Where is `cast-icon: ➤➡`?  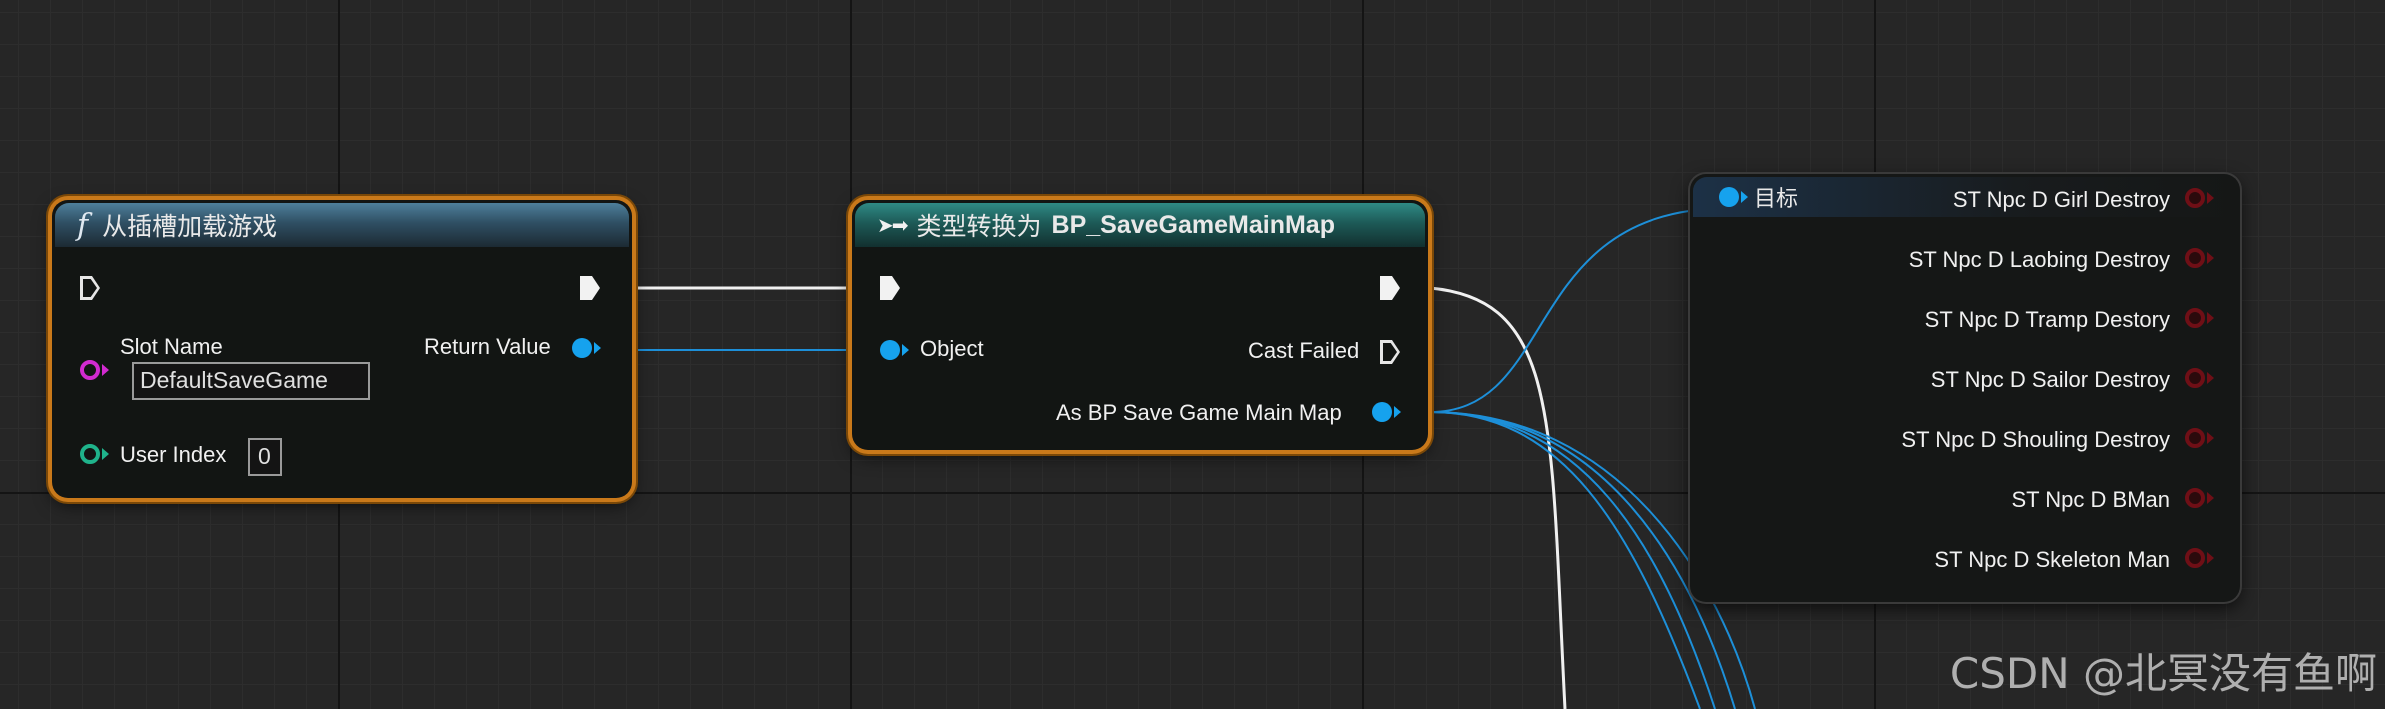
cast-icon: ➤➡ is located at coordinates (892, 225).